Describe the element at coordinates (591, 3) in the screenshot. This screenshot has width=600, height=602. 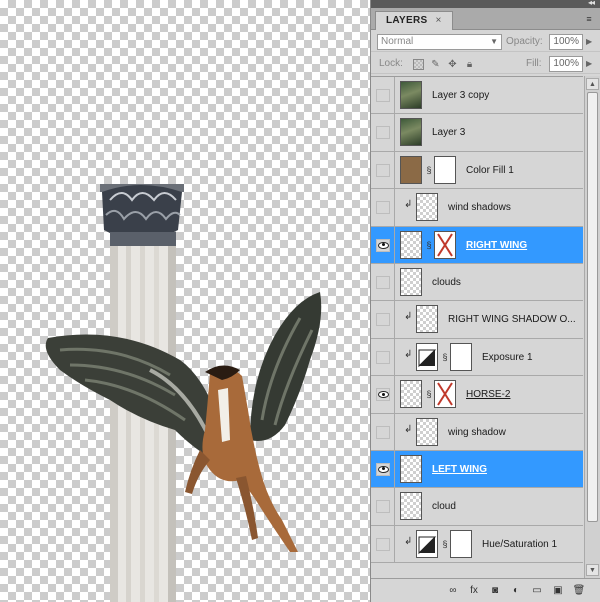
I see `collapse-panel-icon: ◂◂` at that location.